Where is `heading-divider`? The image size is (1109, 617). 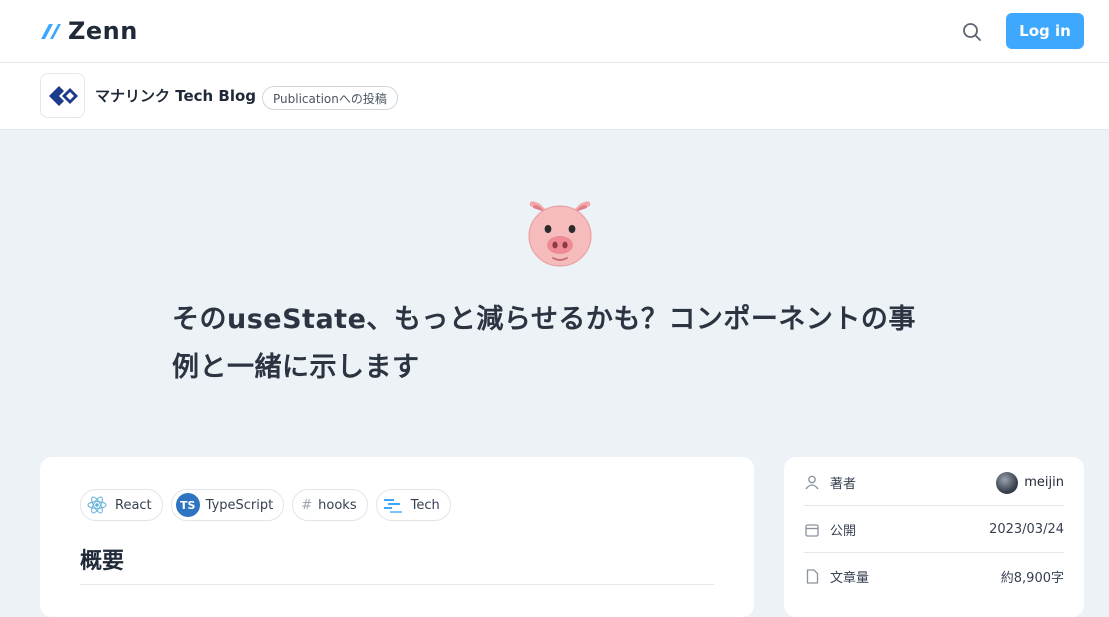
heading-divider is located at coordinates (397, 584).